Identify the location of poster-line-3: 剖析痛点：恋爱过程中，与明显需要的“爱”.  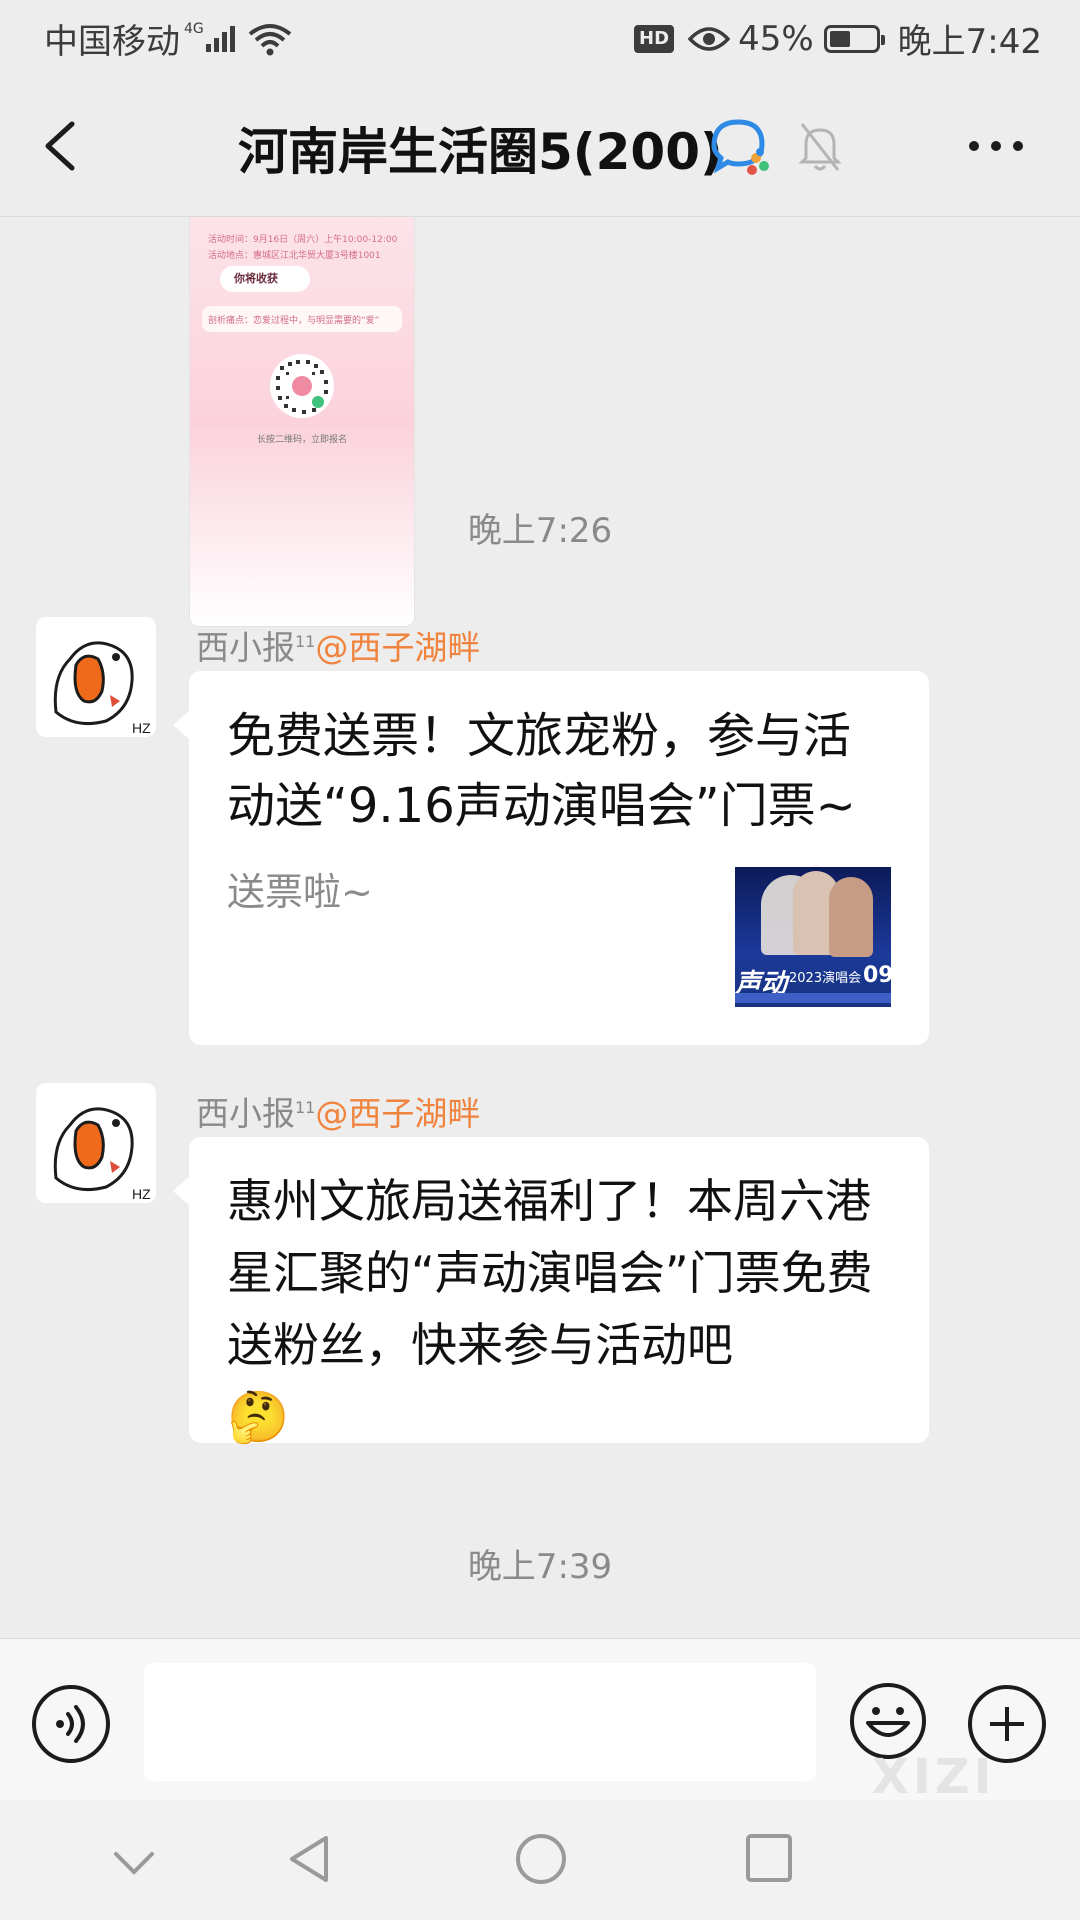
(294, 321).